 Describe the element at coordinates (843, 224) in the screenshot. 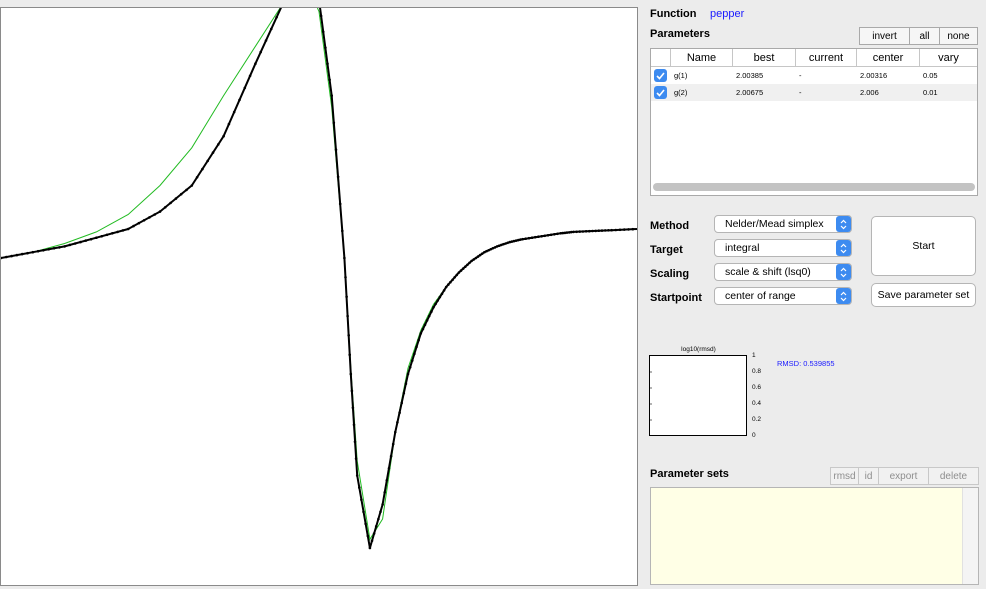

I see `updown-arrows-icon` at that location.